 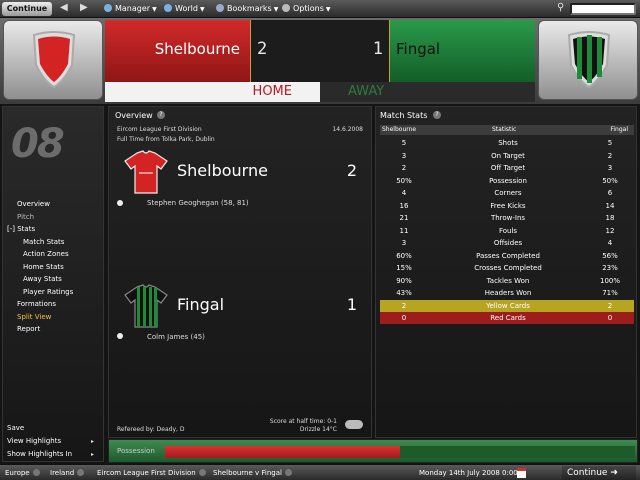 I want to click on collapse-toggle: [-], so click(x=11, y=229).